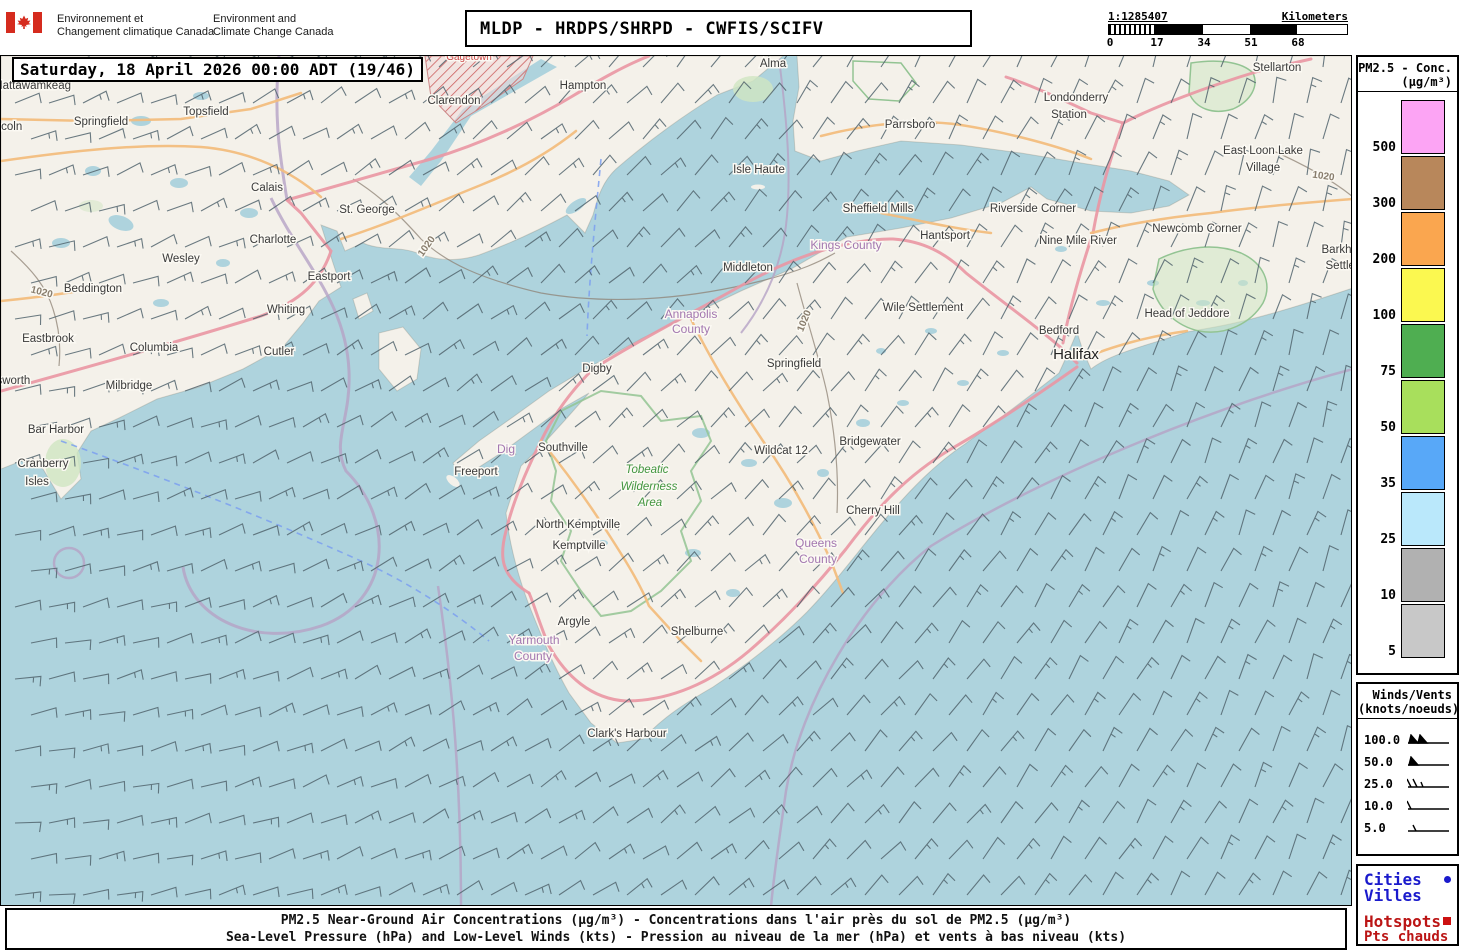  I want to click on cities-label-fr: Villes, so click(1393, 895).